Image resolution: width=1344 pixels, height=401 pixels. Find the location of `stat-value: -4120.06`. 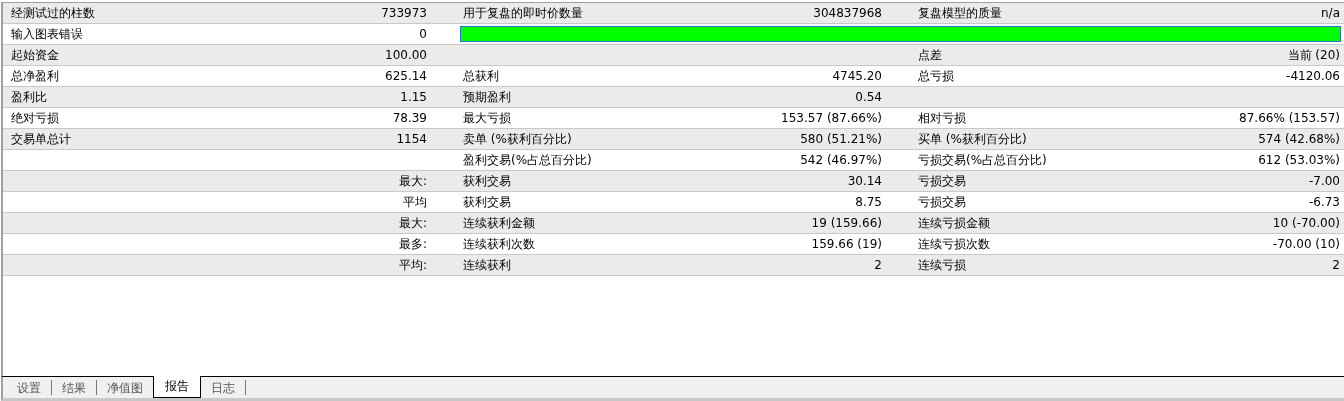

stat-value: -4120.06 is located at coordinates (1313, 76).